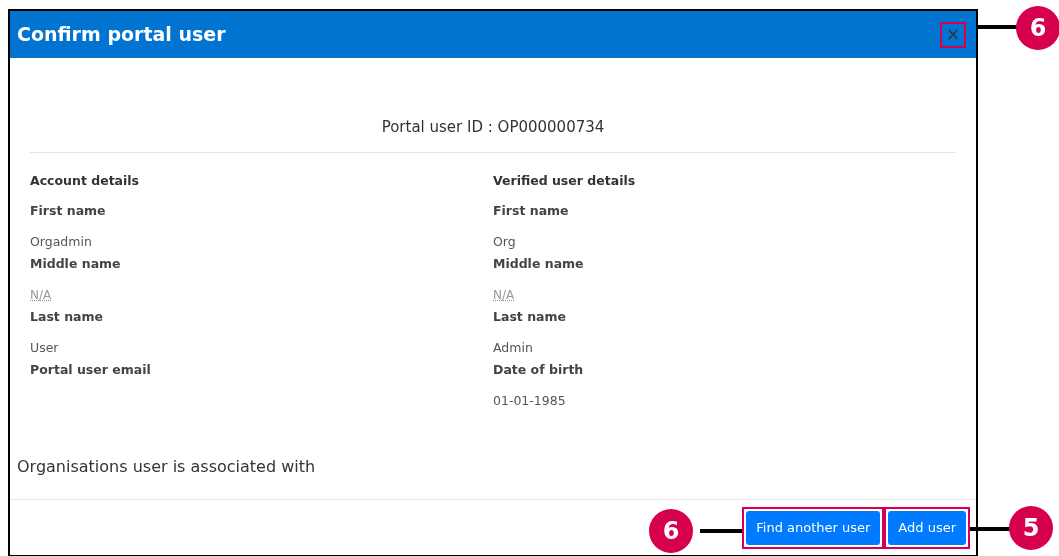  What do you see at coordinates (121, 35) in the screenshot?
I see `dialog-title: Confirm portal user` at bounding box center [121, 35].